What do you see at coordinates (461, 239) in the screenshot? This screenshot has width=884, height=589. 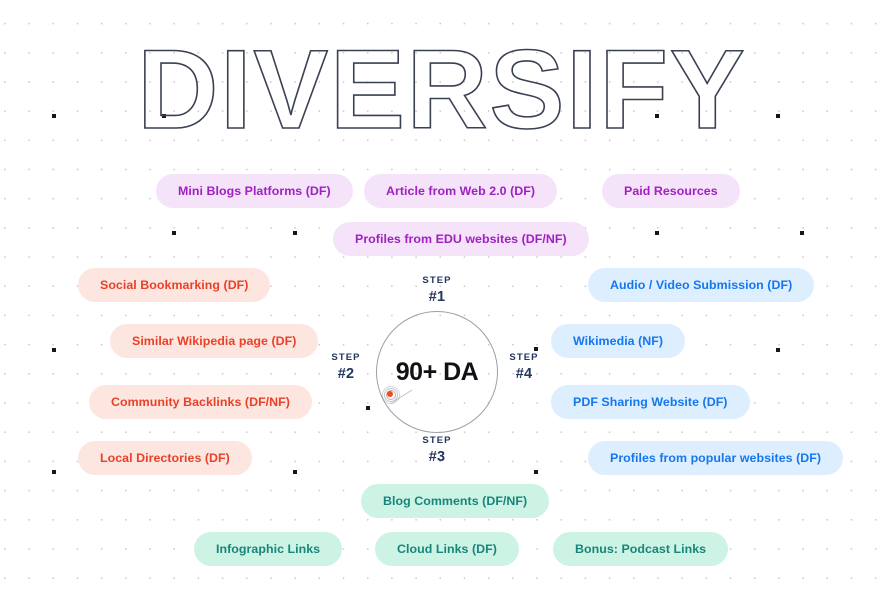 I see `pill-profiles-from-edu-websites: Profiles from EDU websites (DF/NF)` at bounding box center [461, 239].